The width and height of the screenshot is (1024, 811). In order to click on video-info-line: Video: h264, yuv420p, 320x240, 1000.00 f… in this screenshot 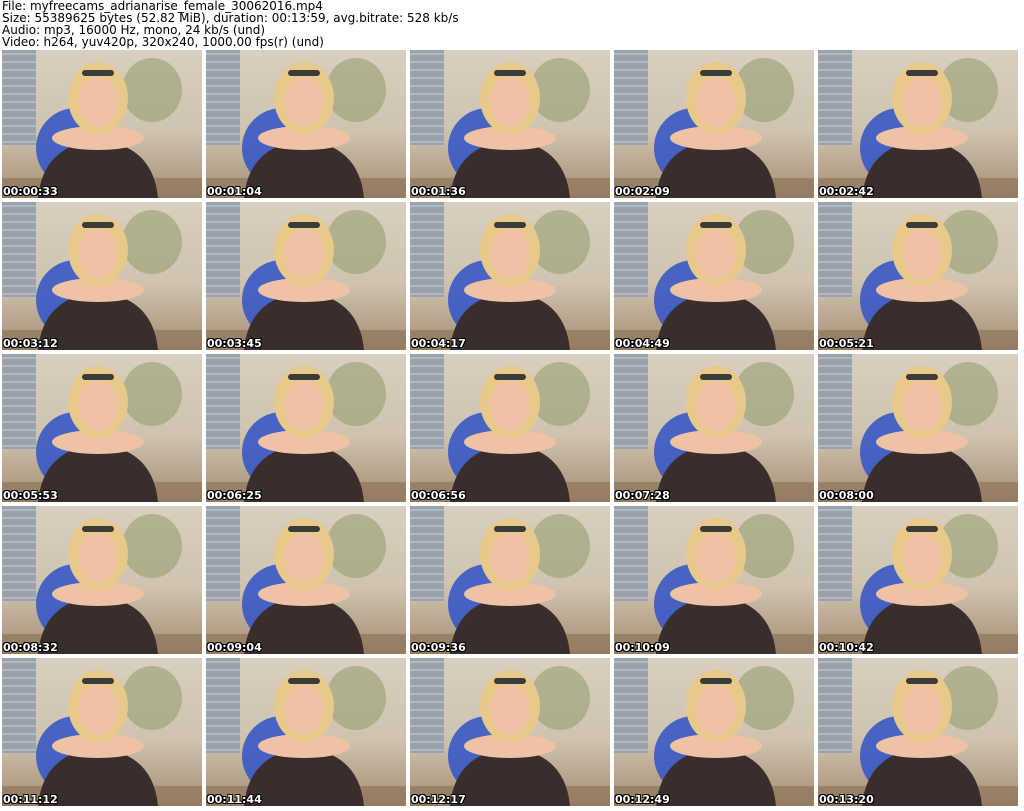, I will do `click(163, 42)`.